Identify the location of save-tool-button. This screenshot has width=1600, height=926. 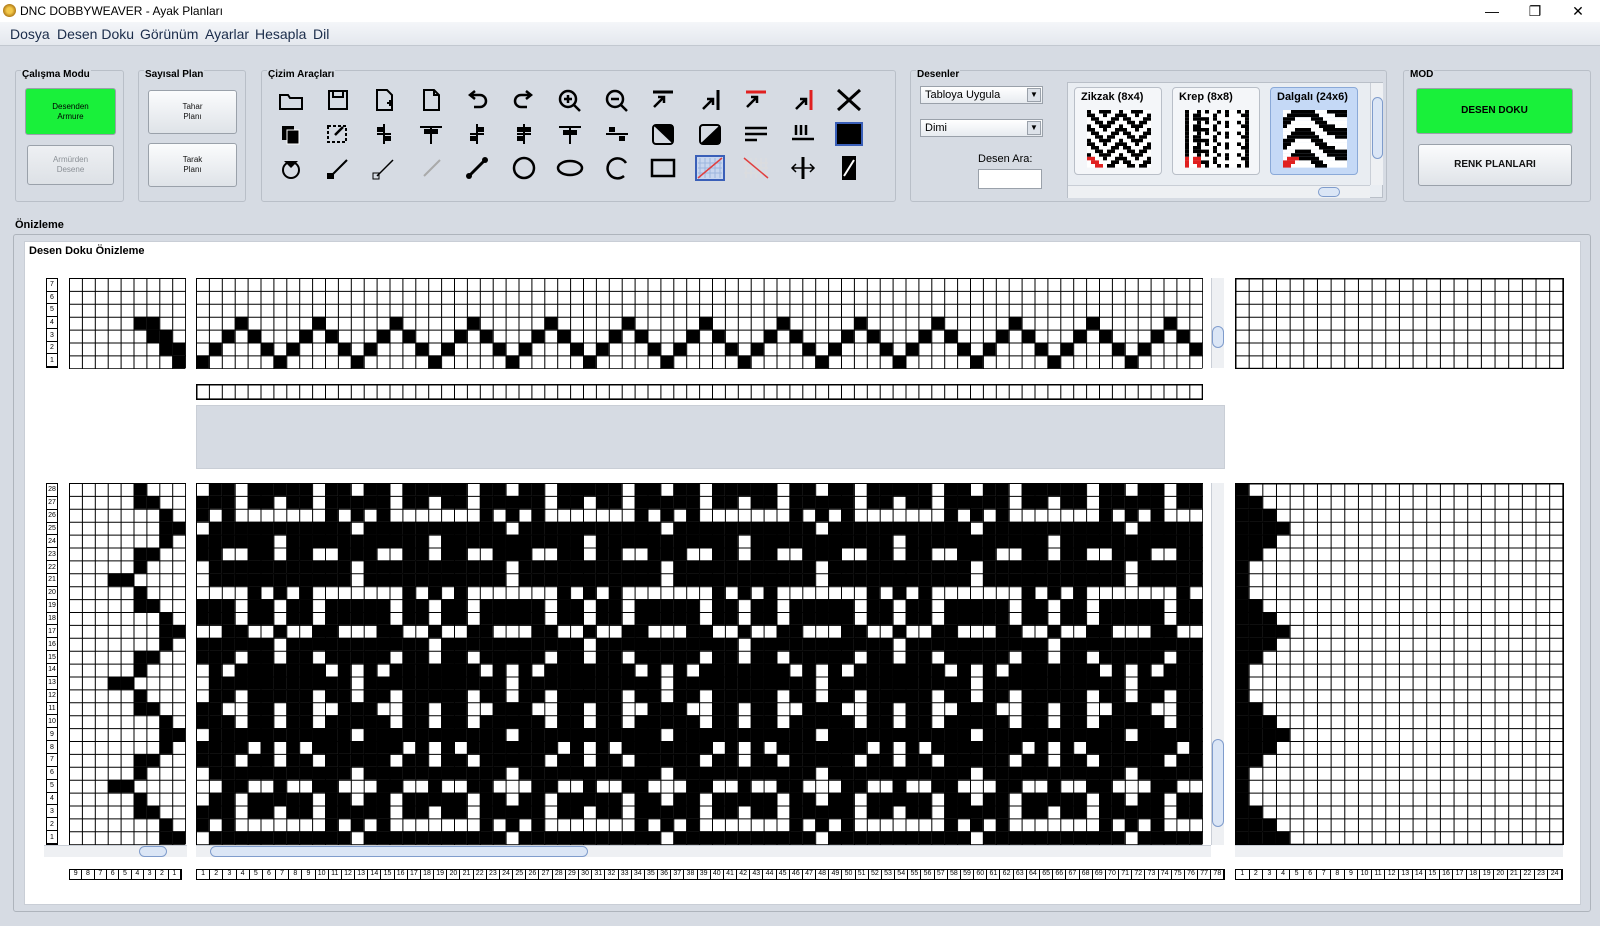
(338, 100).